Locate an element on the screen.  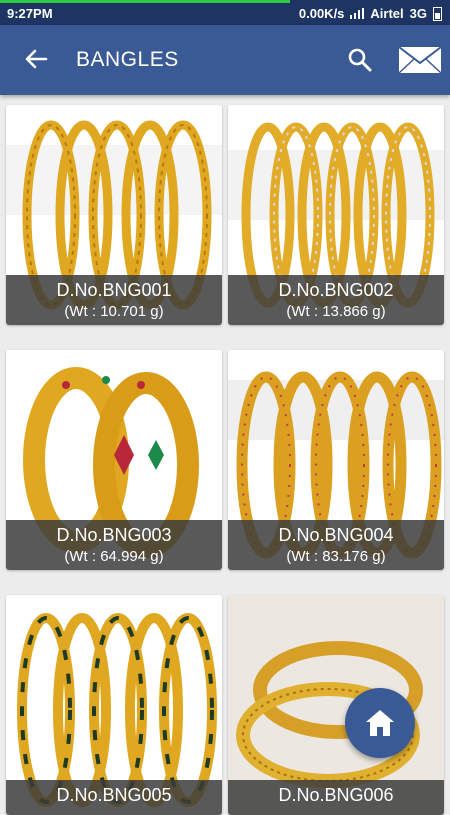
product-card: D.No.BNG001 (Wt : 10.701 g) is located at coordinates (114, 215).